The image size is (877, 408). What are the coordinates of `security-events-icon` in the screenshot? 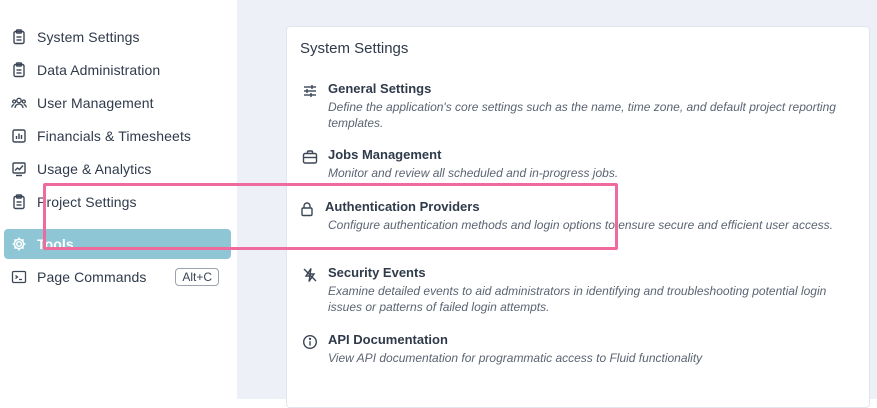 It's located at (310, 275).